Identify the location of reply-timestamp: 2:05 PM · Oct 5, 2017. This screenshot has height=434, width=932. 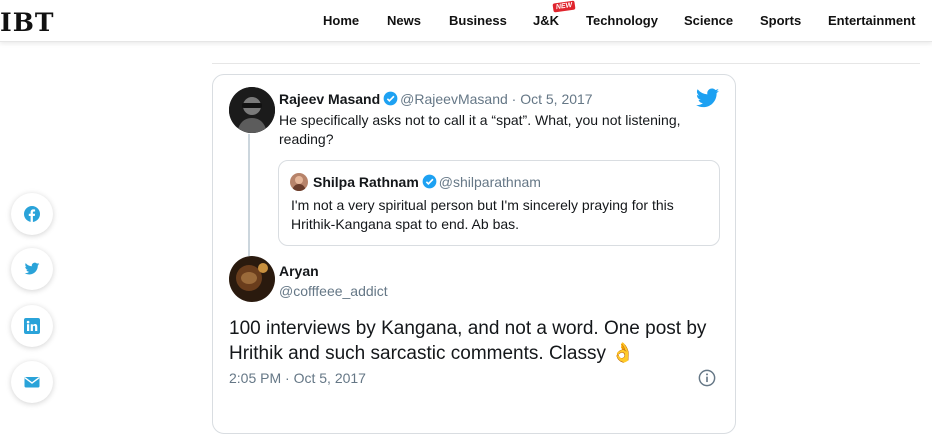
(297, 378).